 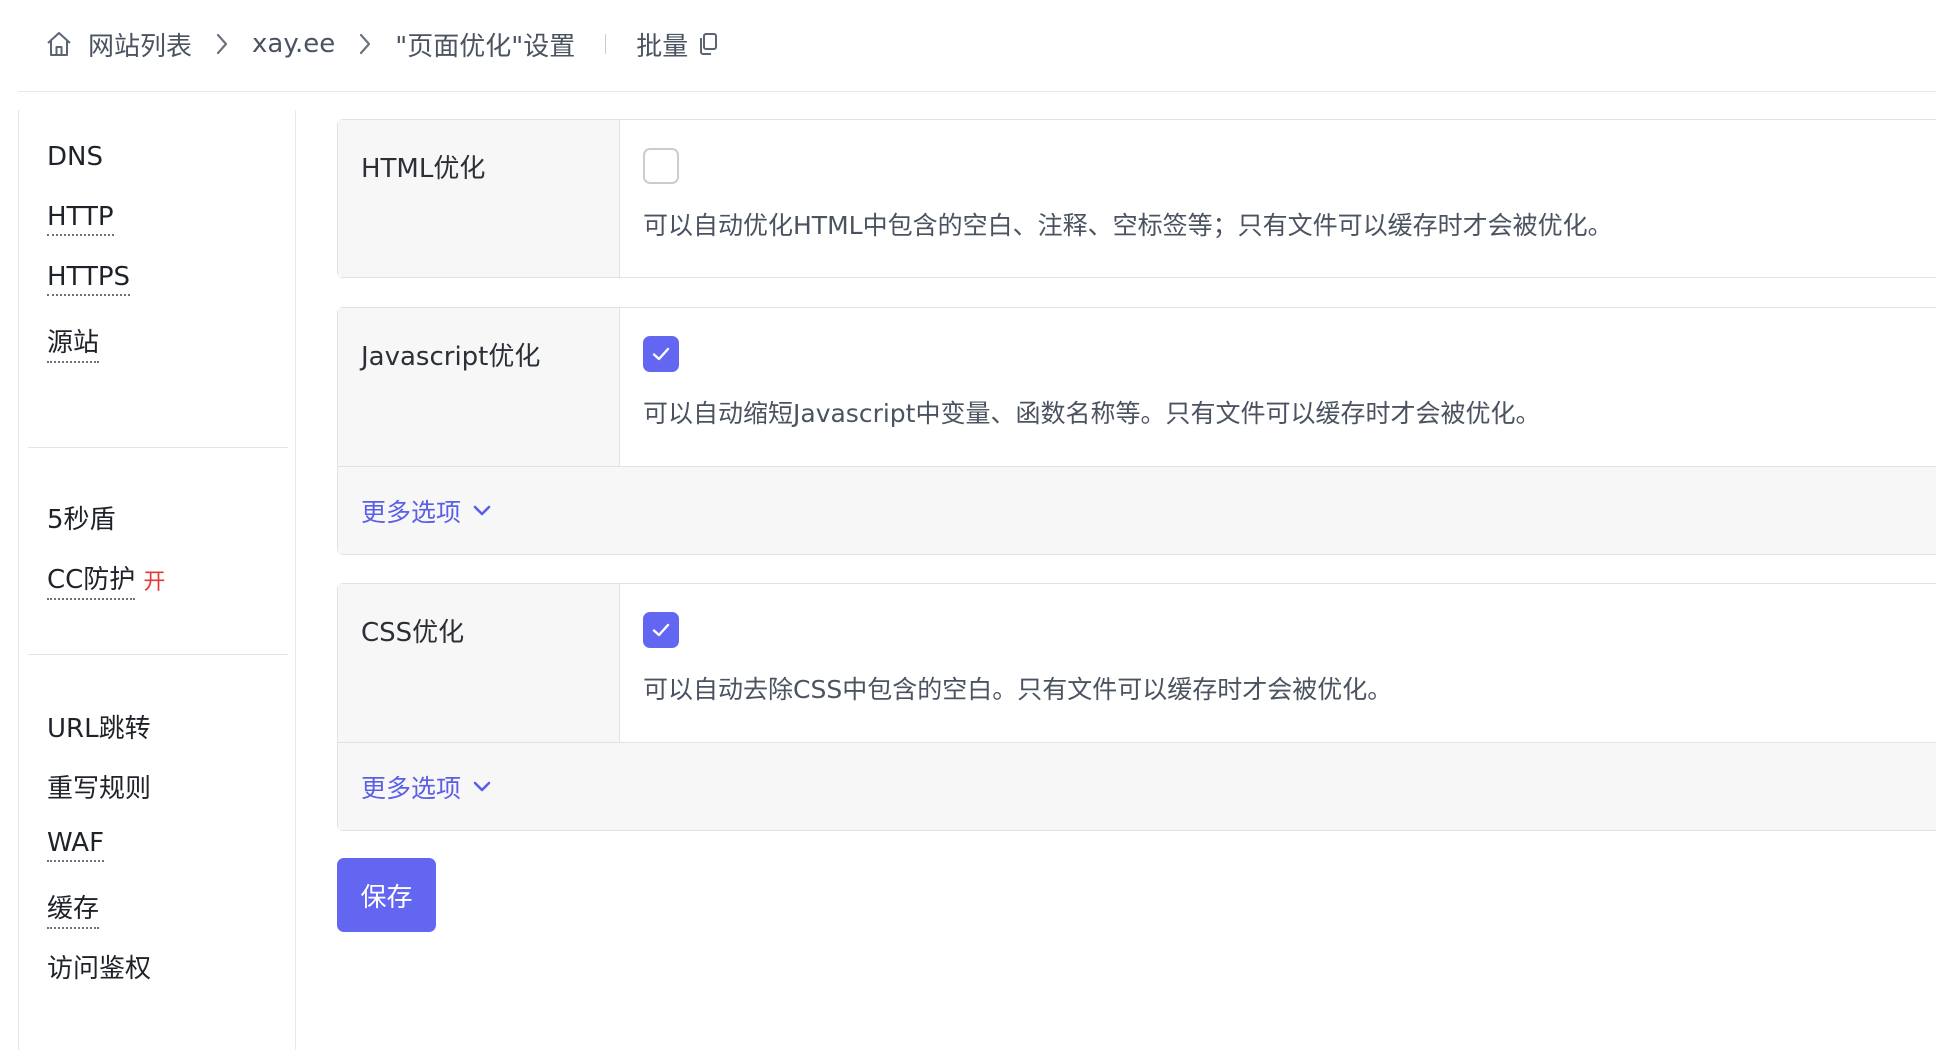 I want to click on sidebar-item-label: DNS, so click(x=75, y=157).